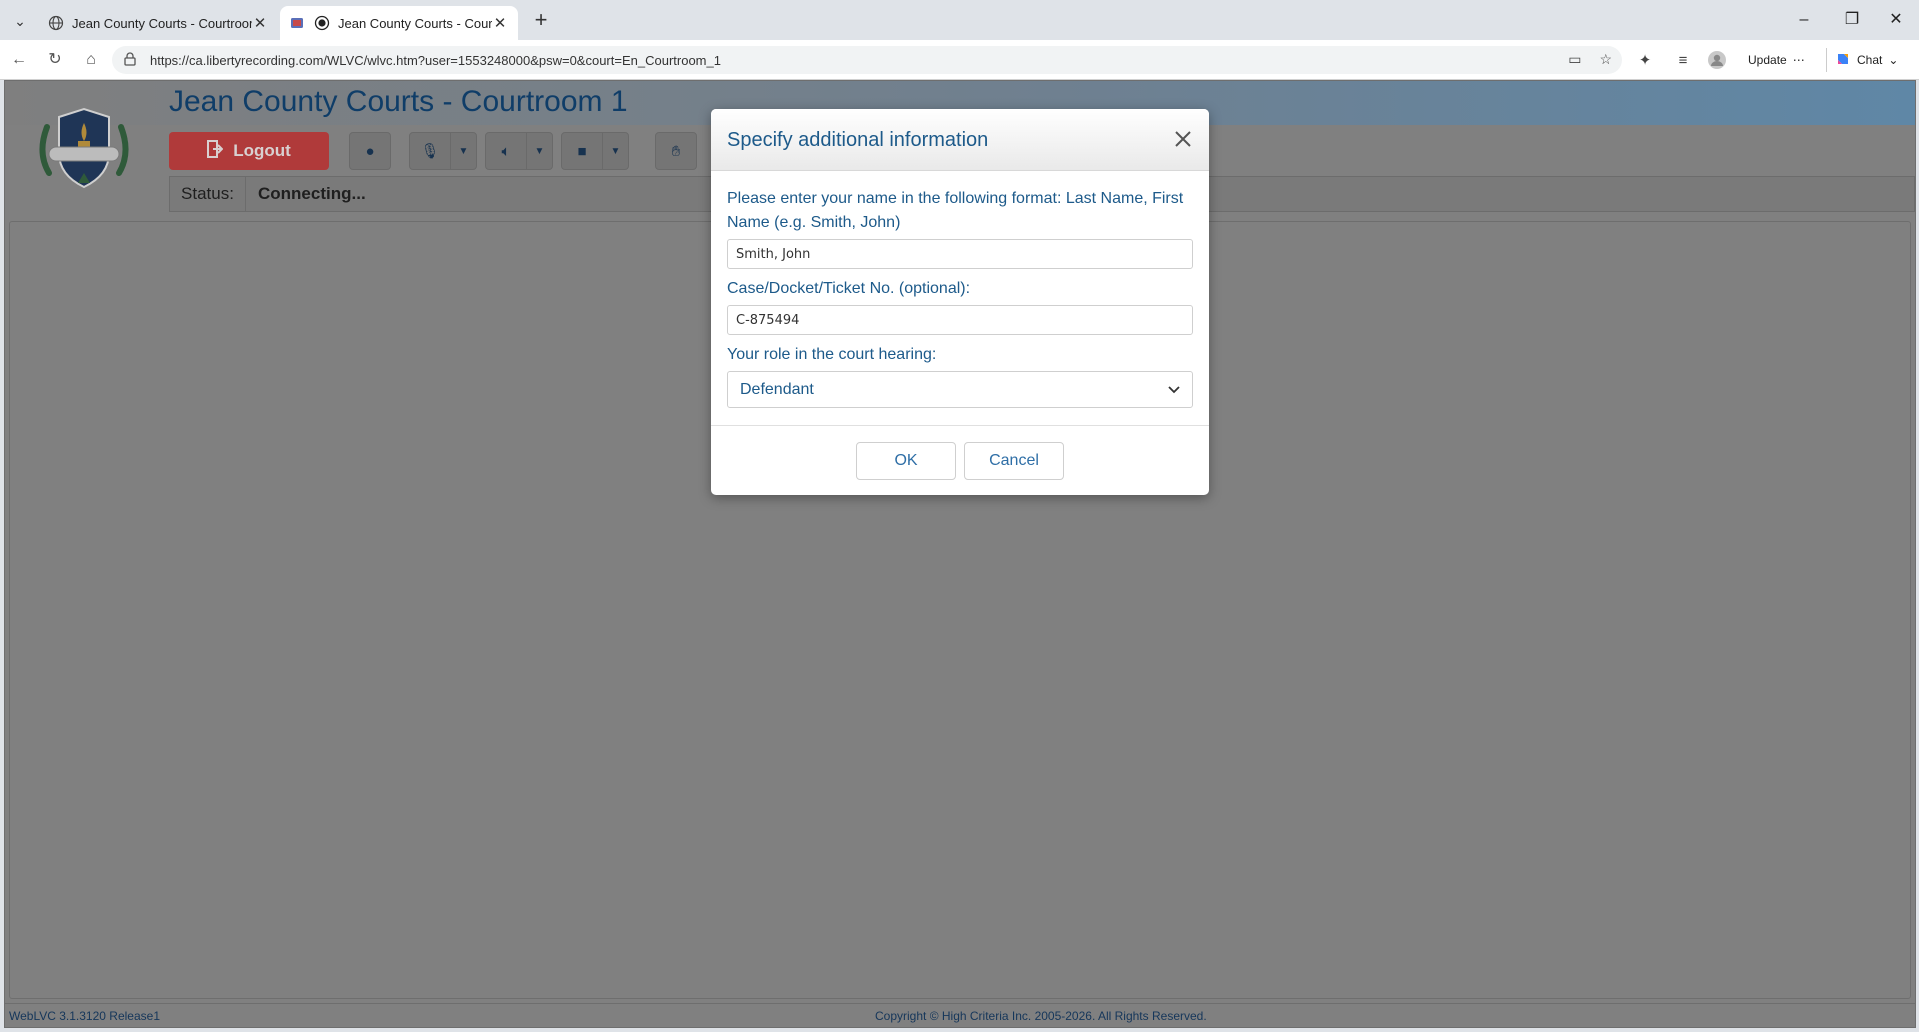 The image size is (1919, 1032). Describe the element at coordinates (19, 60) in the screenshot. I see `back-arrow-icon: ←` at that location.